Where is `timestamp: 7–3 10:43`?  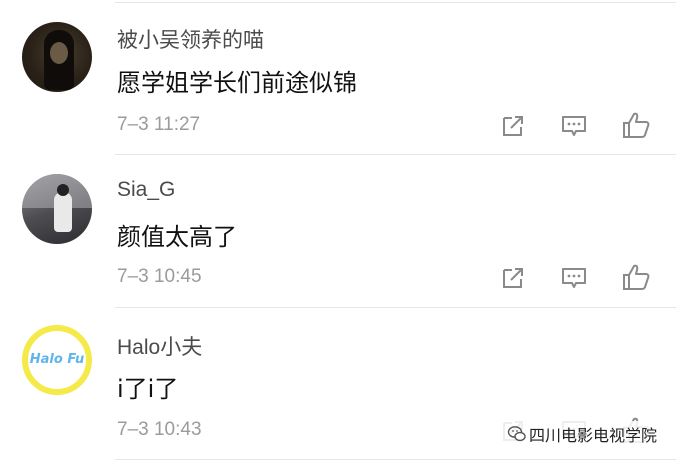 timestamp: 7–3 10:43 is located at coordinates (159, 429).